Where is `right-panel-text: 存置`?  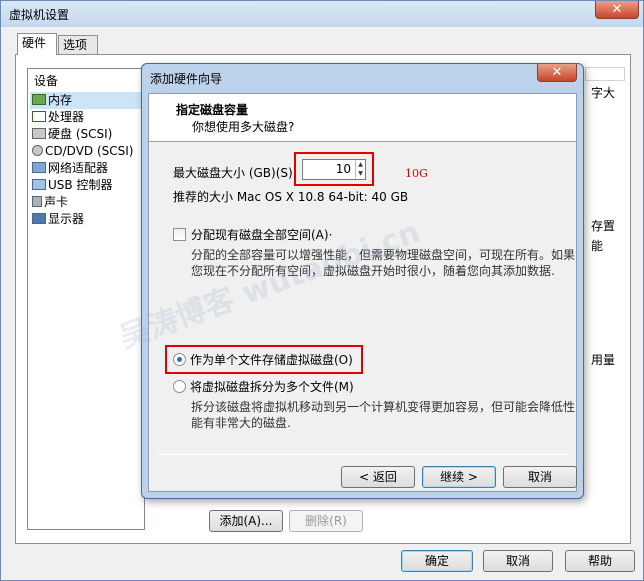 right-panel-text: 存置 is located at coordinates (603, 226).